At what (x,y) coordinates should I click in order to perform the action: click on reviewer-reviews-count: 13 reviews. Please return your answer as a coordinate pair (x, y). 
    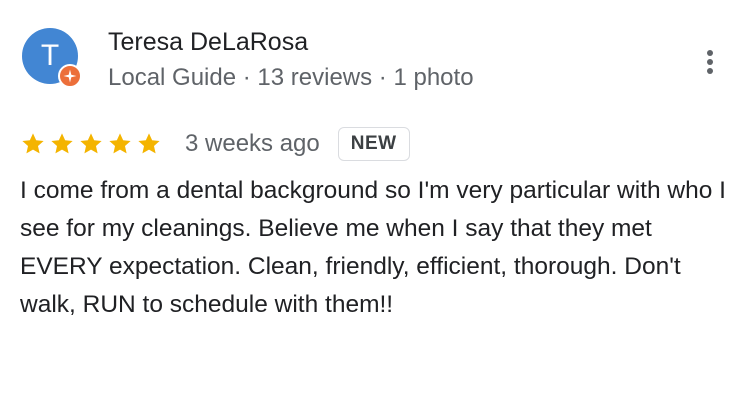
    Looking at the image, I should click on (315, 77).